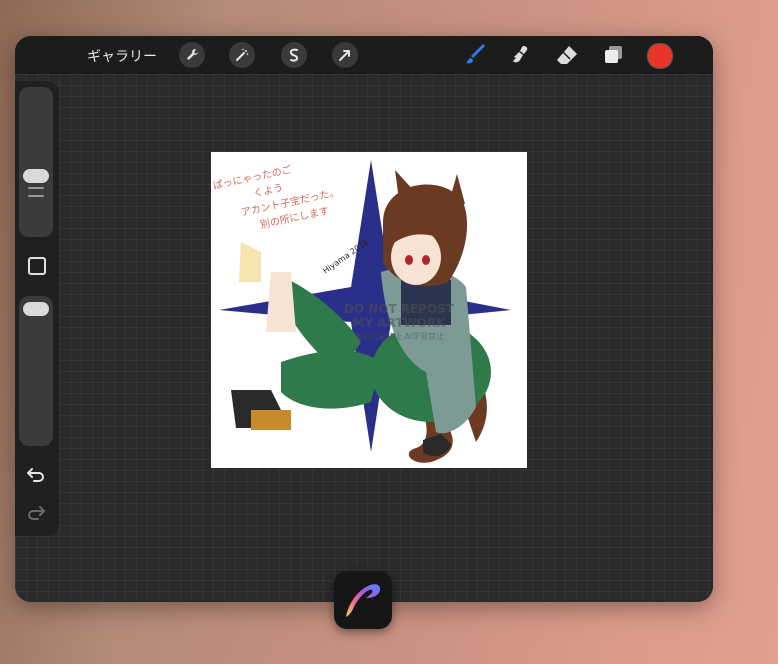  Describe the element at coordinates (36, 162) in the screenshot. I see `brush-size-slider` at that location.